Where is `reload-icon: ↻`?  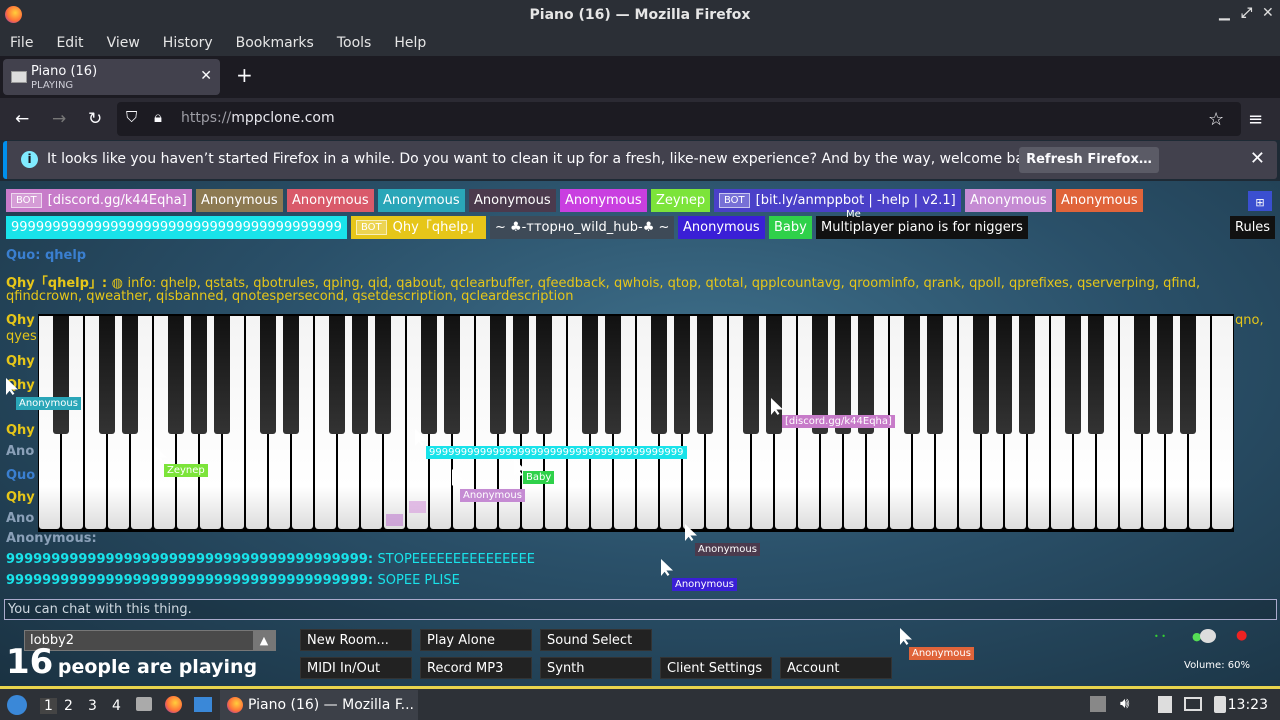 reload-icon: ↻ is located at coordinates (95, 119).